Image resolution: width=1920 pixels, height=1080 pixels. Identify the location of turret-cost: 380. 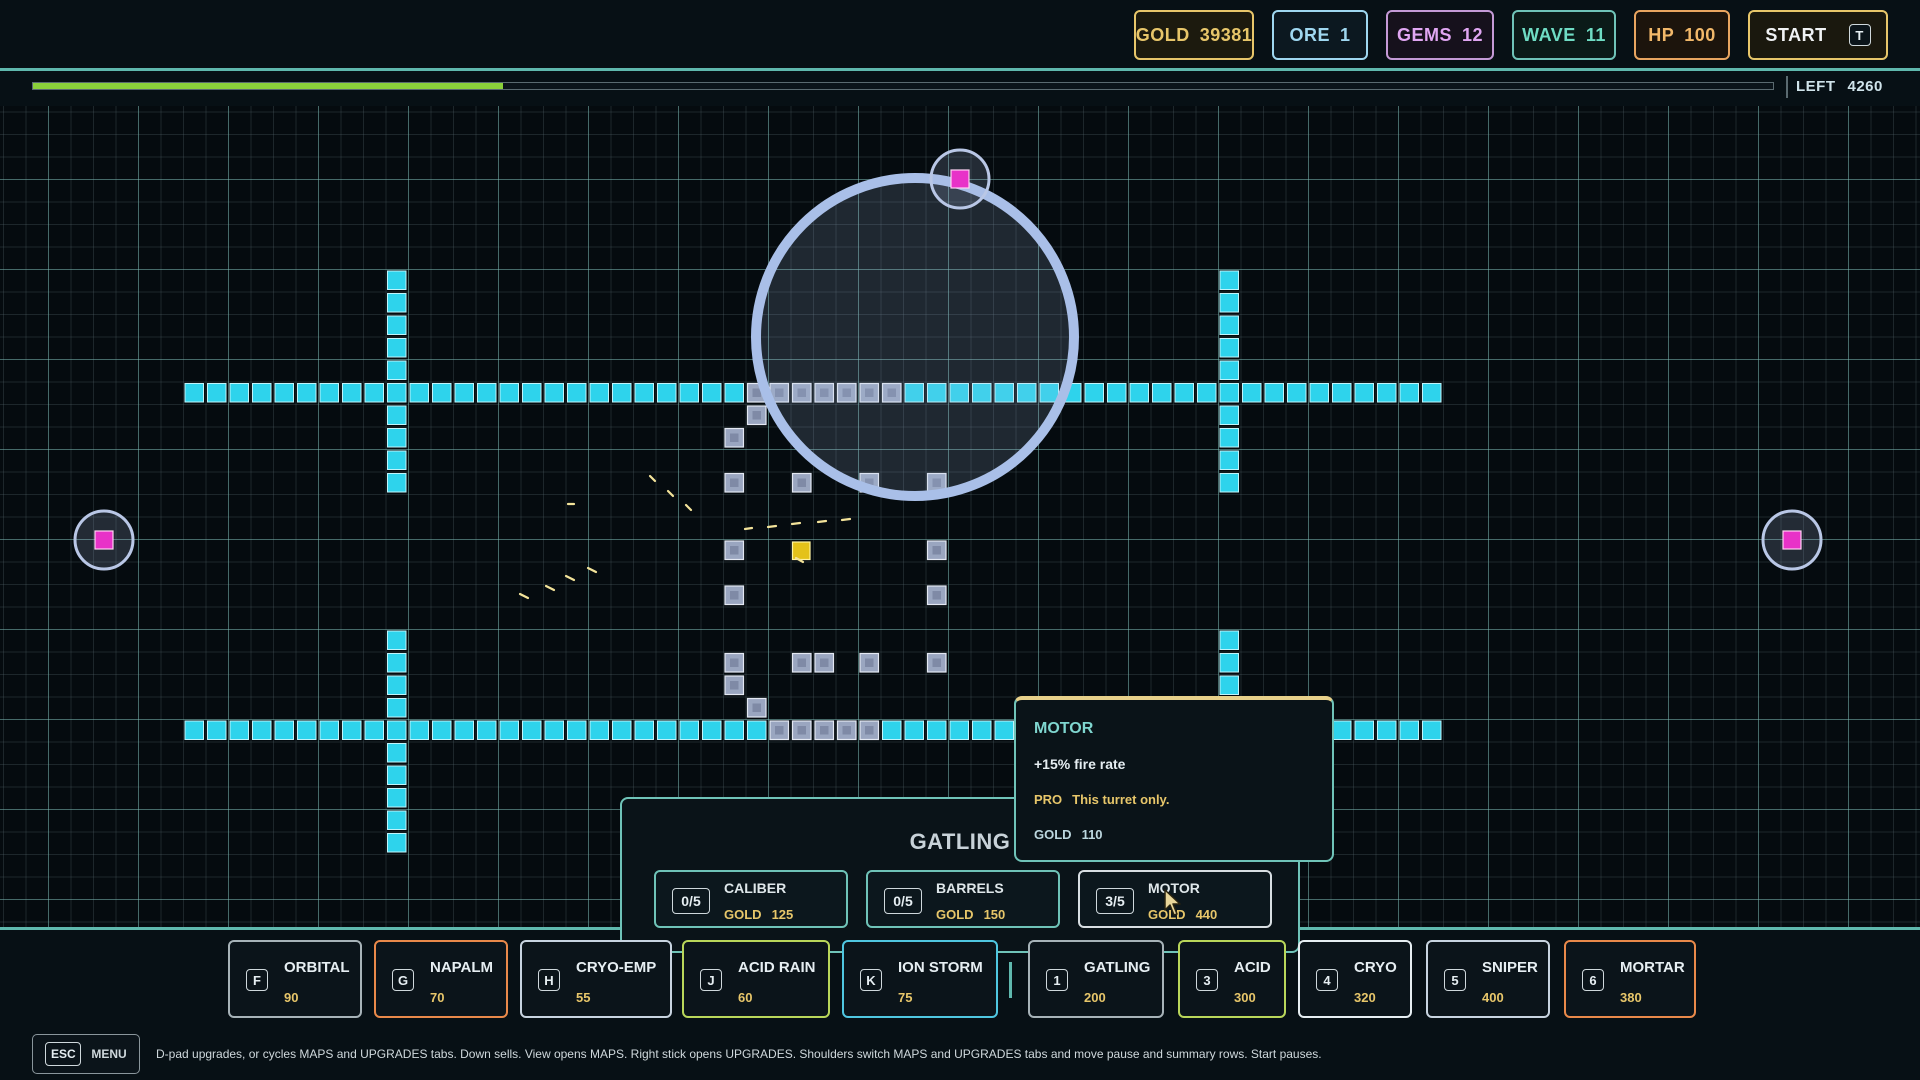
(1631, 997).